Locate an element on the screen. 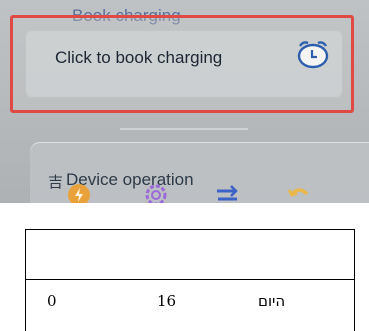 Image resolution: width=369 pixels, height=331 pixels. table-header-row is located at coordinates (190, 255).